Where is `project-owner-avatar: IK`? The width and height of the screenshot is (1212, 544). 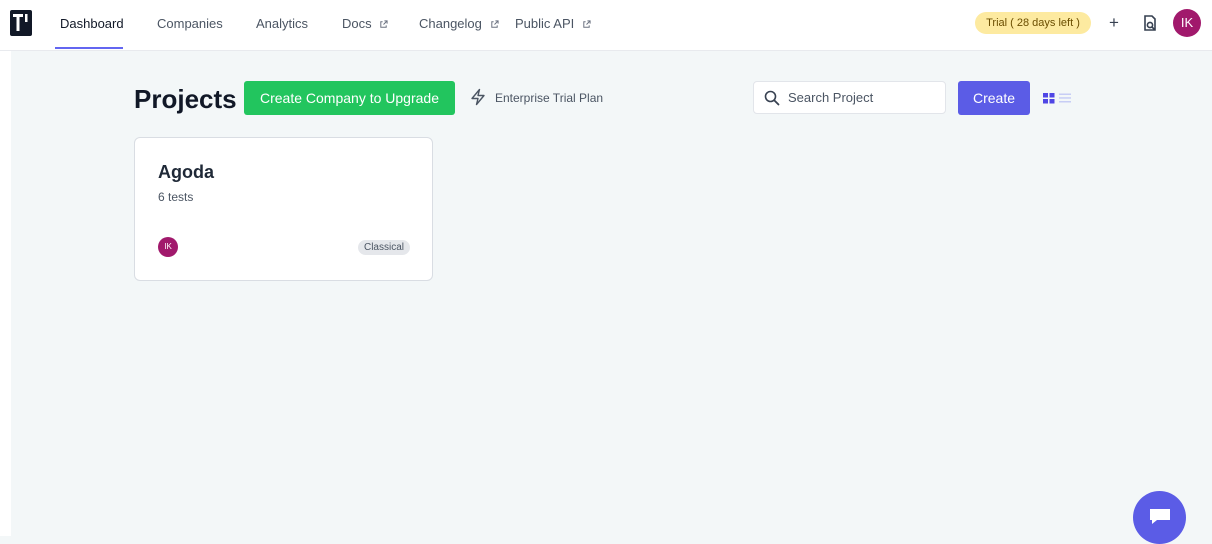
project-owner-avatar: IK is located at coordinates (168, 247).